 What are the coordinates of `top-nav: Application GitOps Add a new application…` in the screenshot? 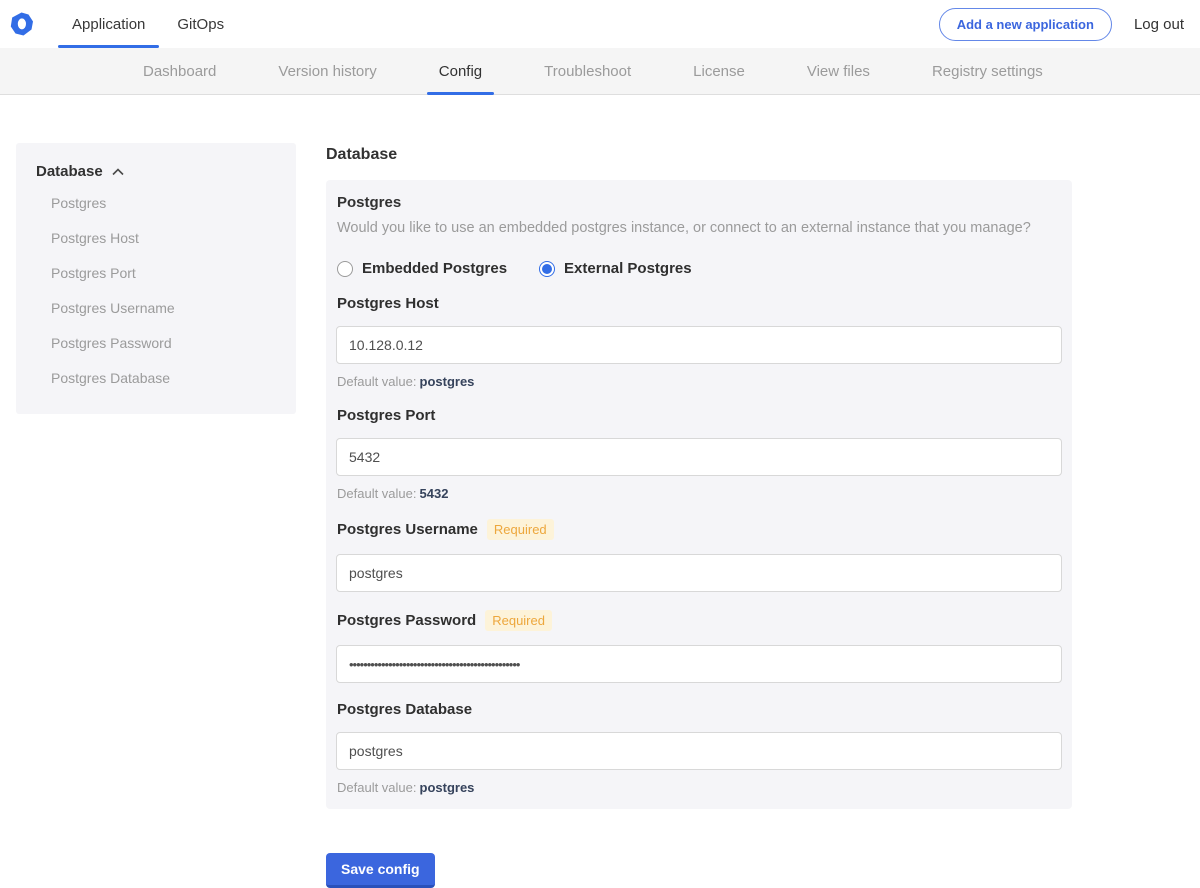 It's located at (600, 24).